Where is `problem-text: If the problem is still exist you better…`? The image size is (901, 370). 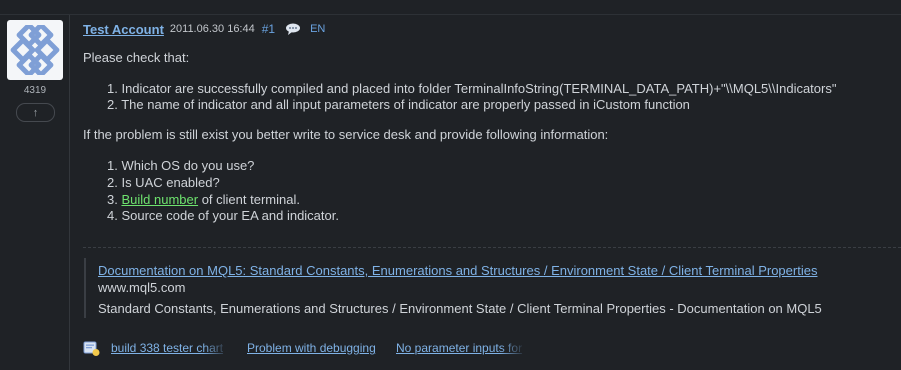
problem-text: If the problem is still exist you better… is located at coordinates (346, 134).